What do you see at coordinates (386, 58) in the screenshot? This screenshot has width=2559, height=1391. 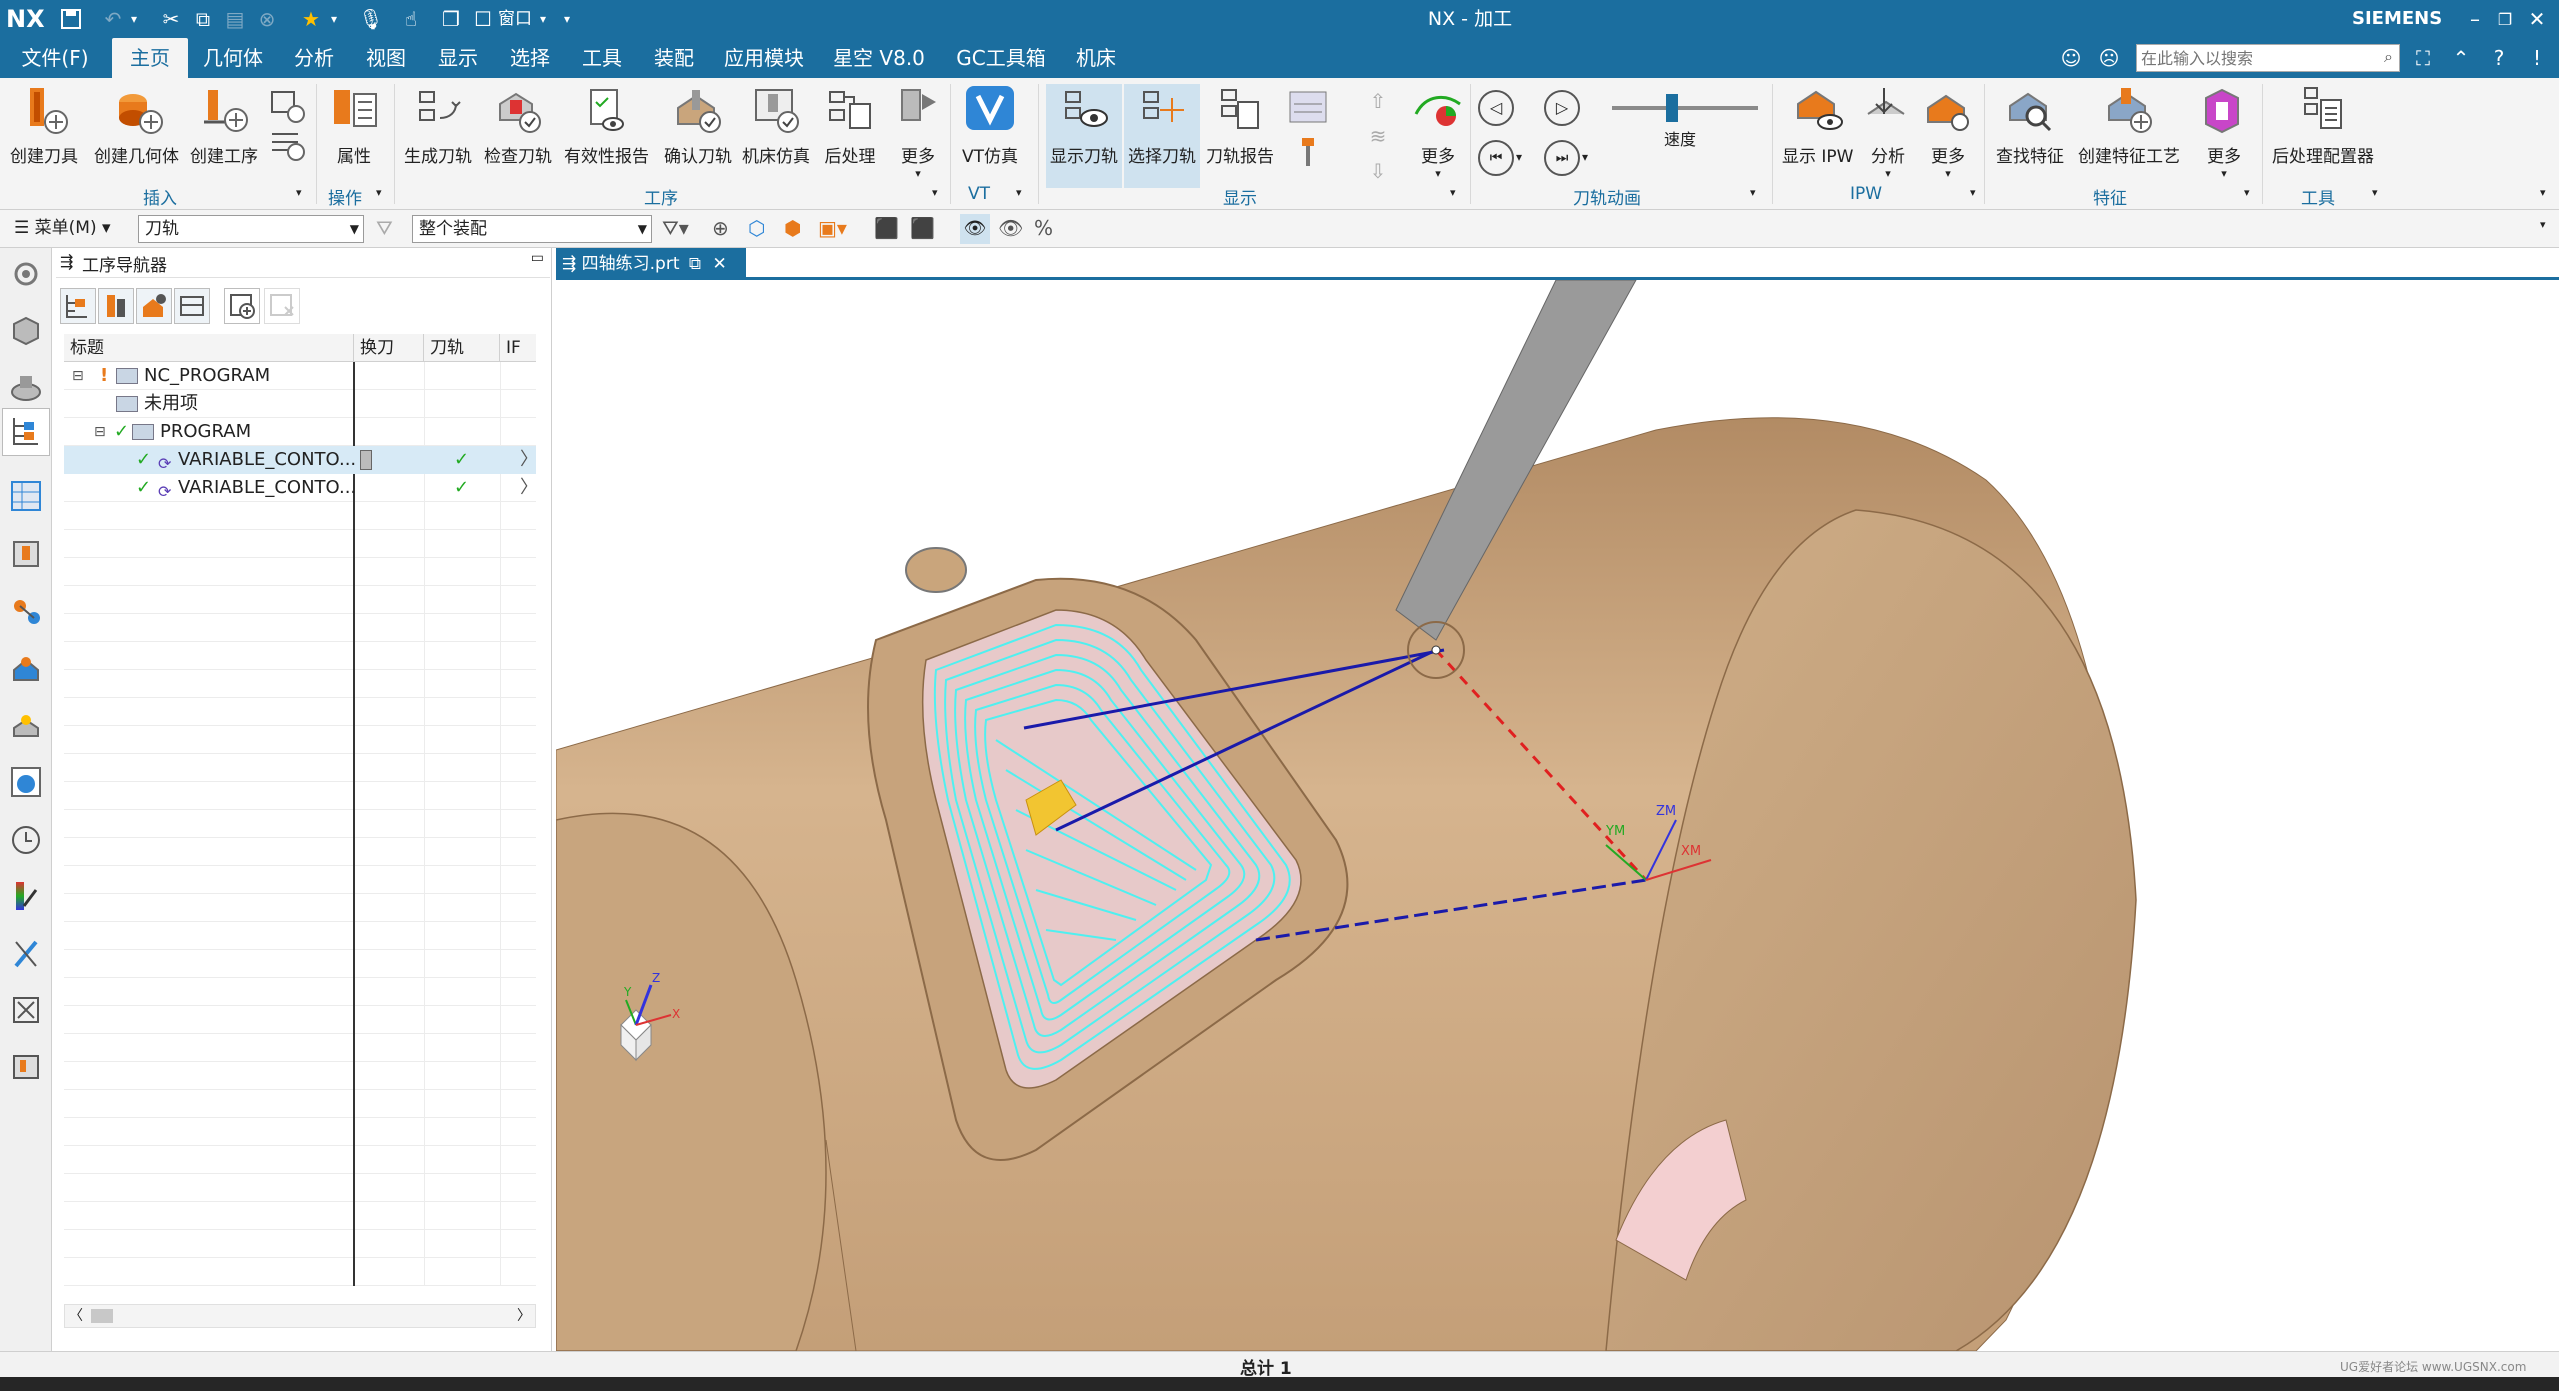 I see `menu-view: 视图` at bounding box center [386, 58].